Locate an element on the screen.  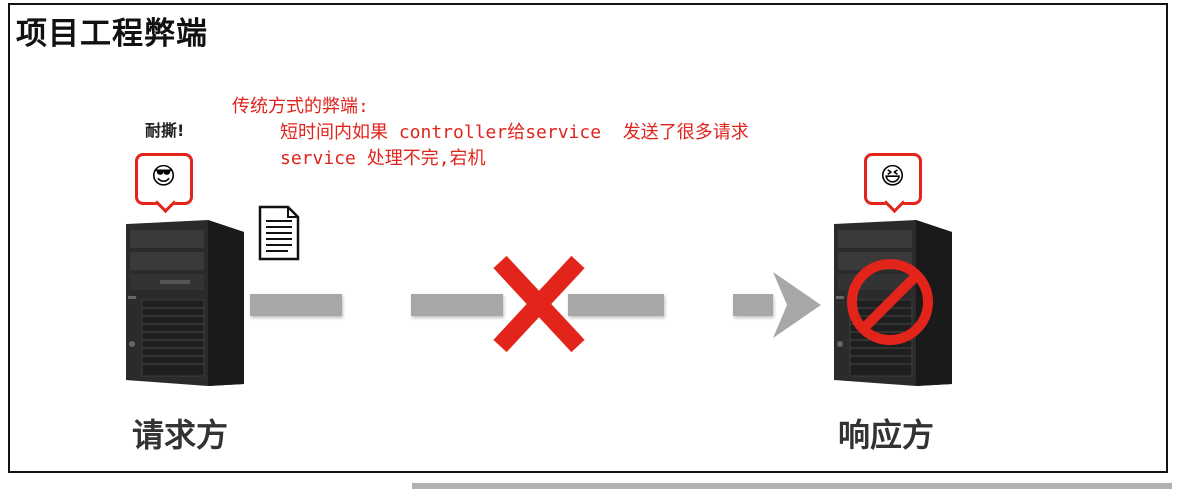
requester-speech-bubble: 😎 is located at coordinates (164, 183).